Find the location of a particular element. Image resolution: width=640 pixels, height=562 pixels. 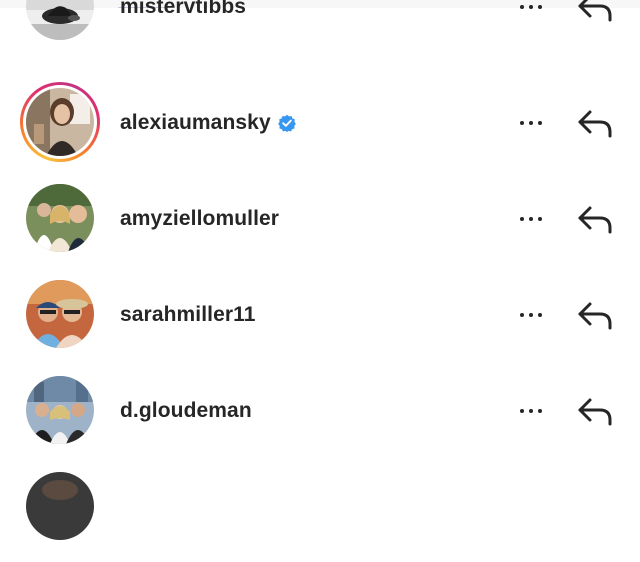

story-ring is located at coordinates (60, 122).